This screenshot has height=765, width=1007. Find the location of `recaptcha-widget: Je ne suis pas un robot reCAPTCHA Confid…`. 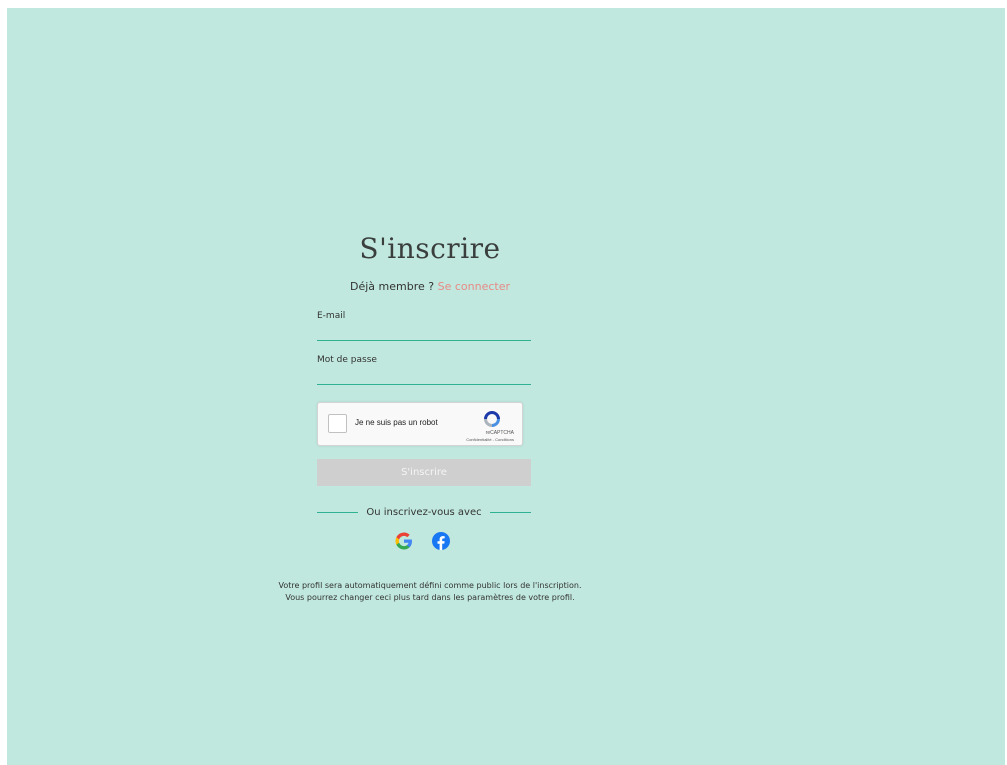

recaptcha-widget: Je ne suis pas un robot reCAPTCHA Confid… is located at coordinates (420, 424).